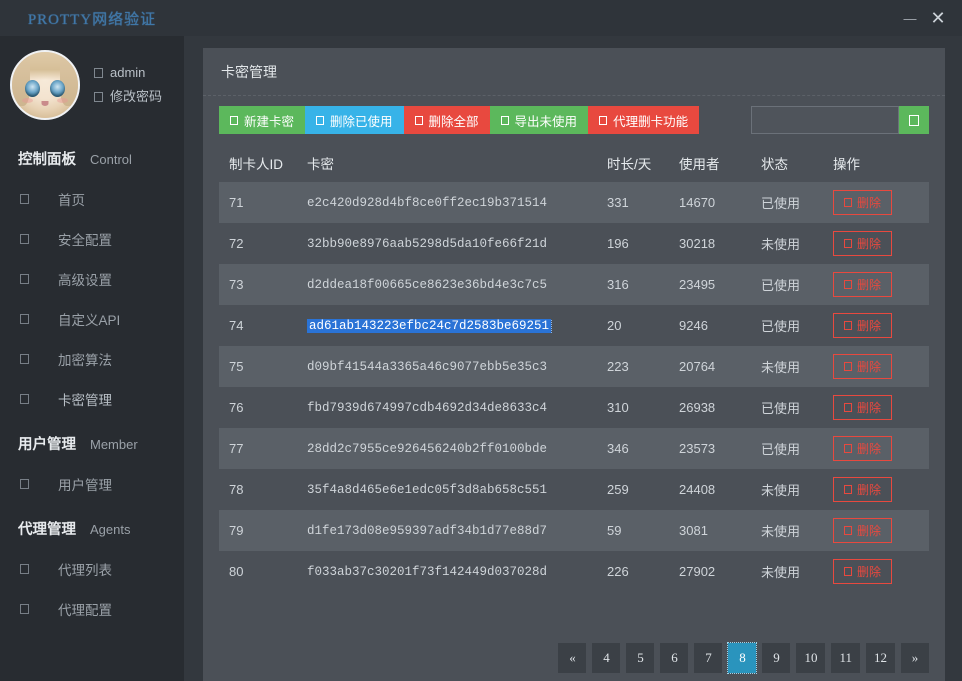 This screenshot has width=962, height=681. I want to click on card-key-text: 35f4a8d465e6e1edc05f3d8ab658c551, so click(427, 490).